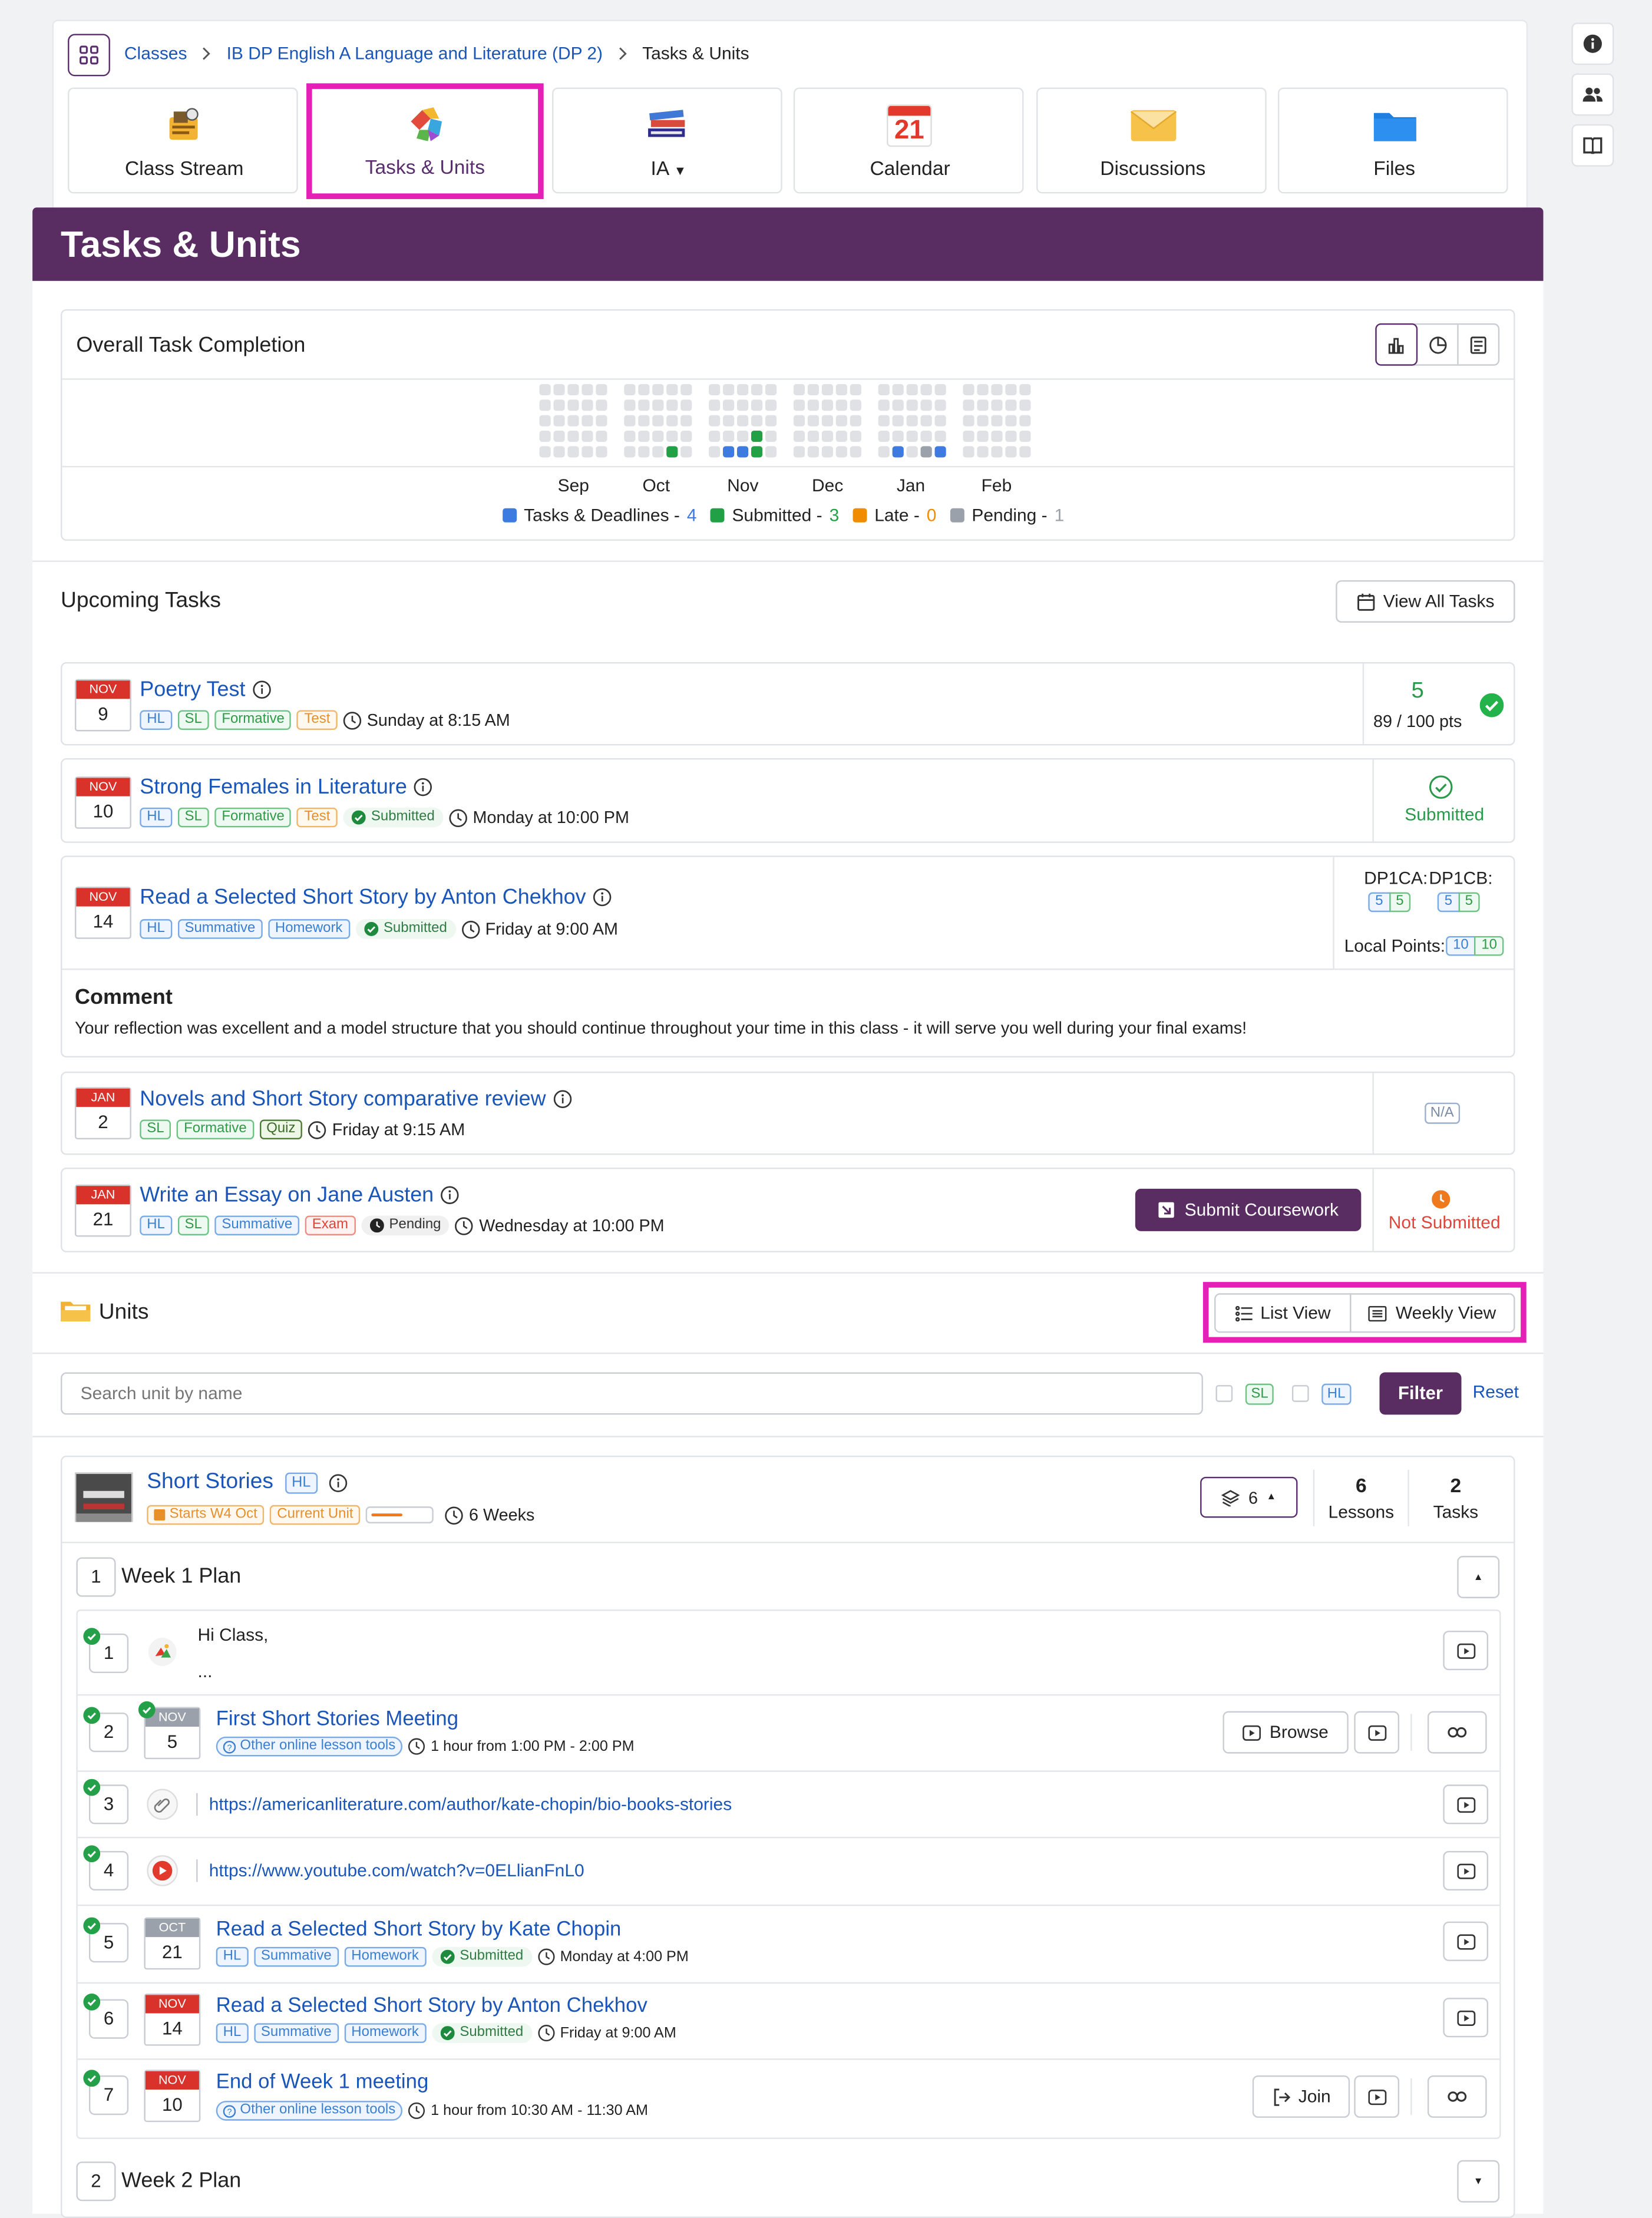  What do you see at coordinates (1478, 2181) in the screenshot?
I see `expand-week-button: ▼` at bounding box center [1478, 2181].